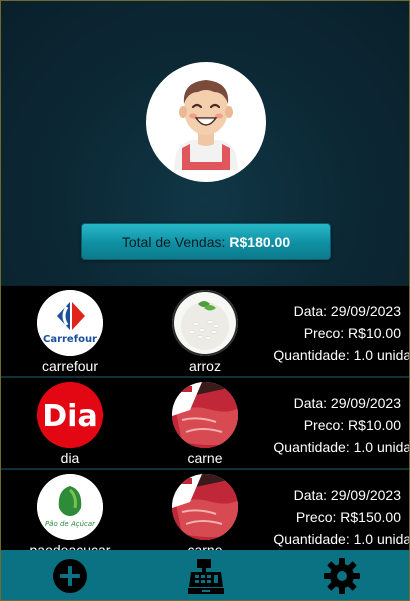 The height and width of the screenshot is (601, 410). I want to click on user-avatar-icon, so click(206, 125).